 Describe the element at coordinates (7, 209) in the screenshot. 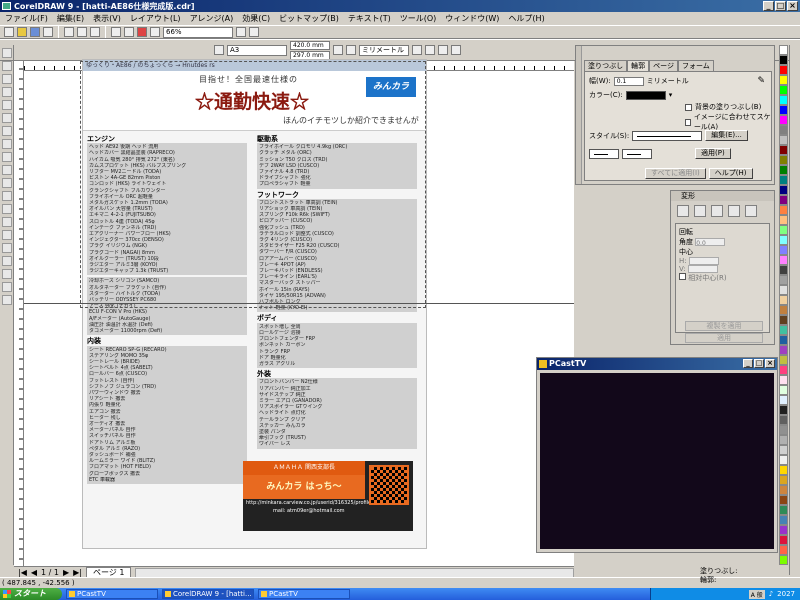

I see `outline-tool-icon` at that location.